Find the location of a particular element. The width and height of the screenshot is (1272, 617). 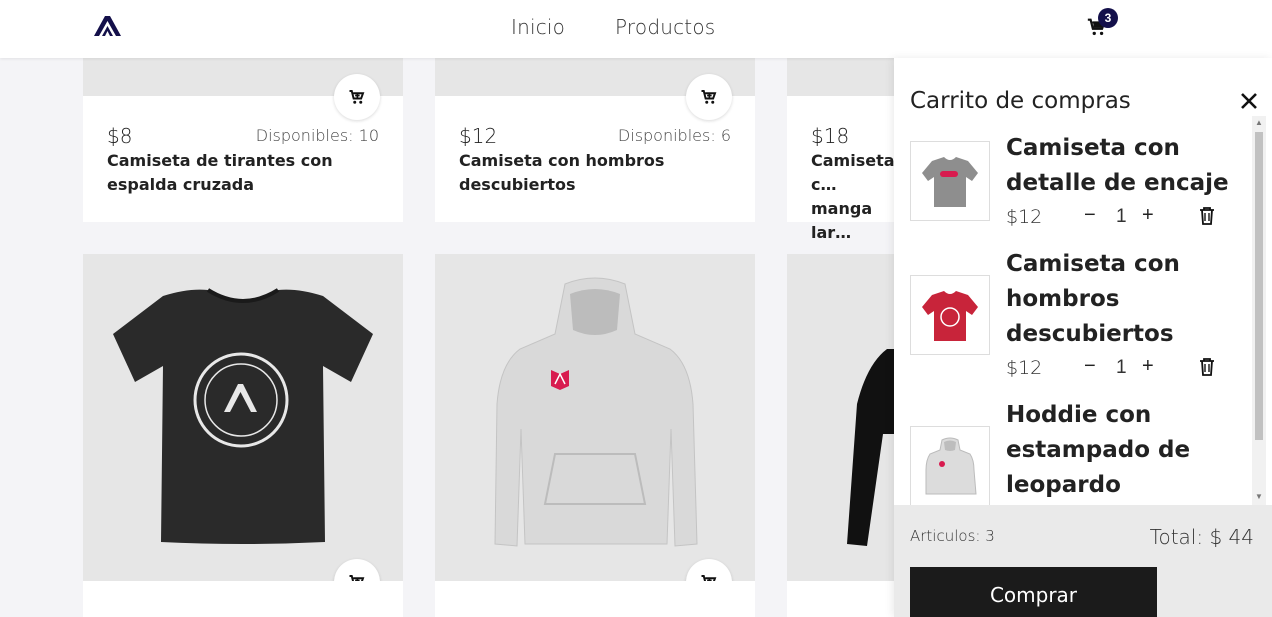

product-stock: Disponibles: 6 is located at coordinates (674, 135).